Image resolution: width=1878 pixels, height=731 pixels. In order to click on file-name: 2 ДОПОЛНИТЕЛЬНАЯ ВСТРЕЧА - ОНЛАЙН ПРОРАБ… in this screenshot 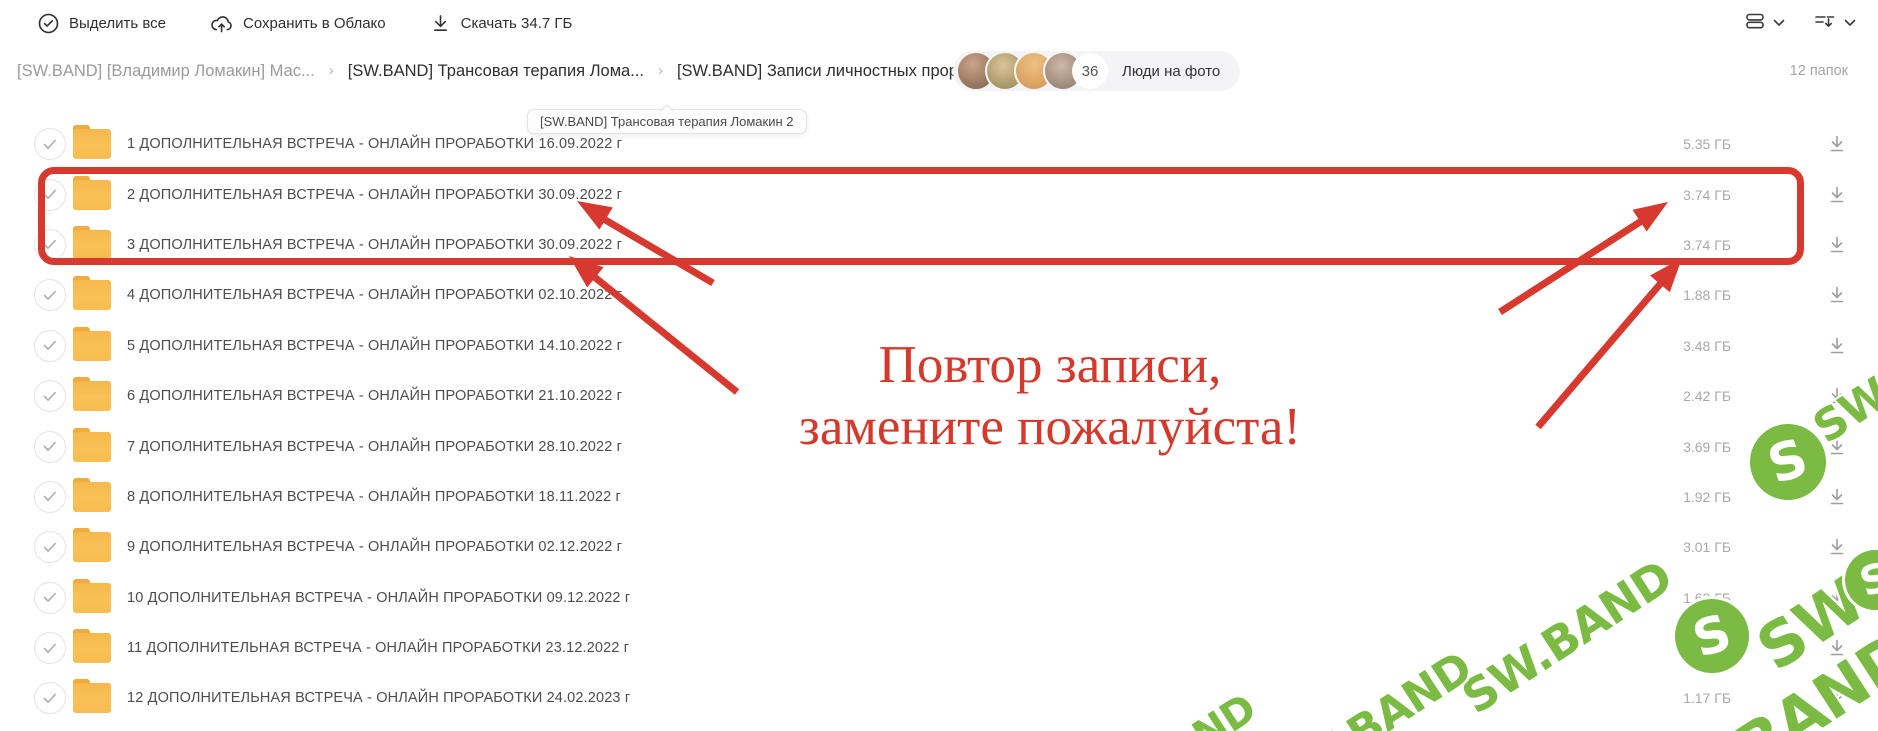, I will do `click(374, 195)`.